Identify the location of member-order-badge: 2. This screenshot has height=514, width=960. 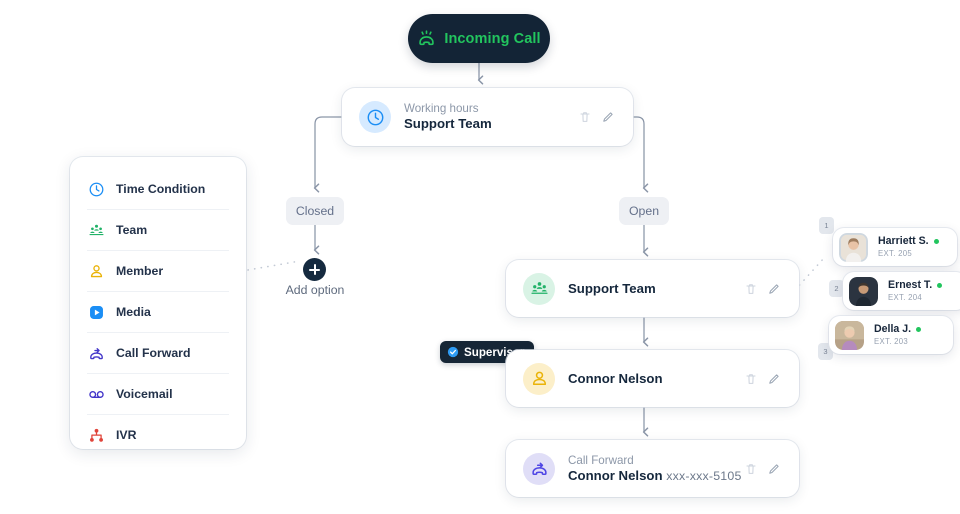
(836, 288).